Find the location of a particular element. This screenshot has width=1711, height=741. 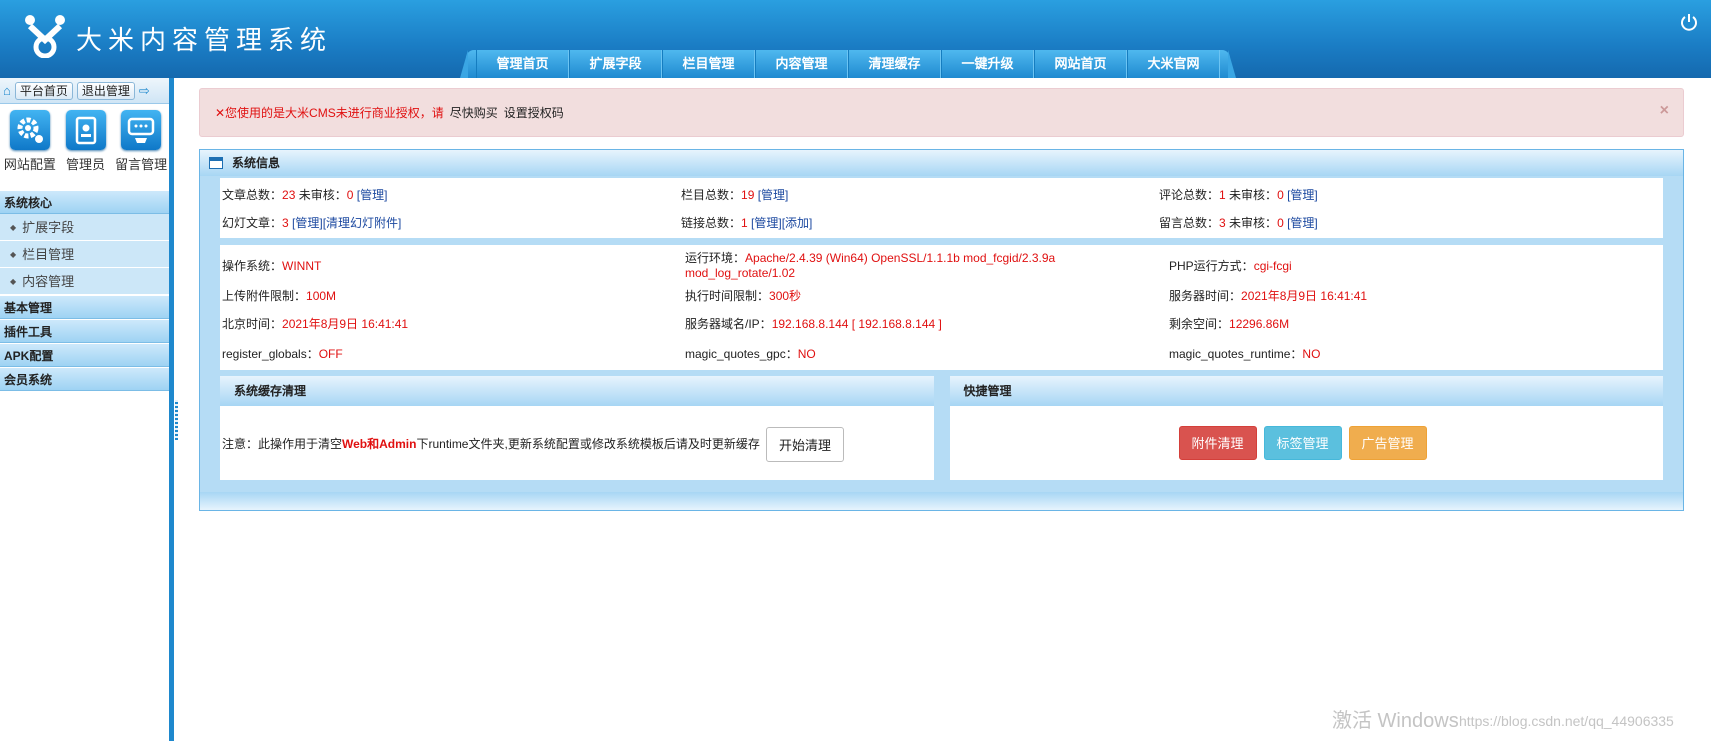

logout-button: 退出管理 is located at coordinates (105, 90).